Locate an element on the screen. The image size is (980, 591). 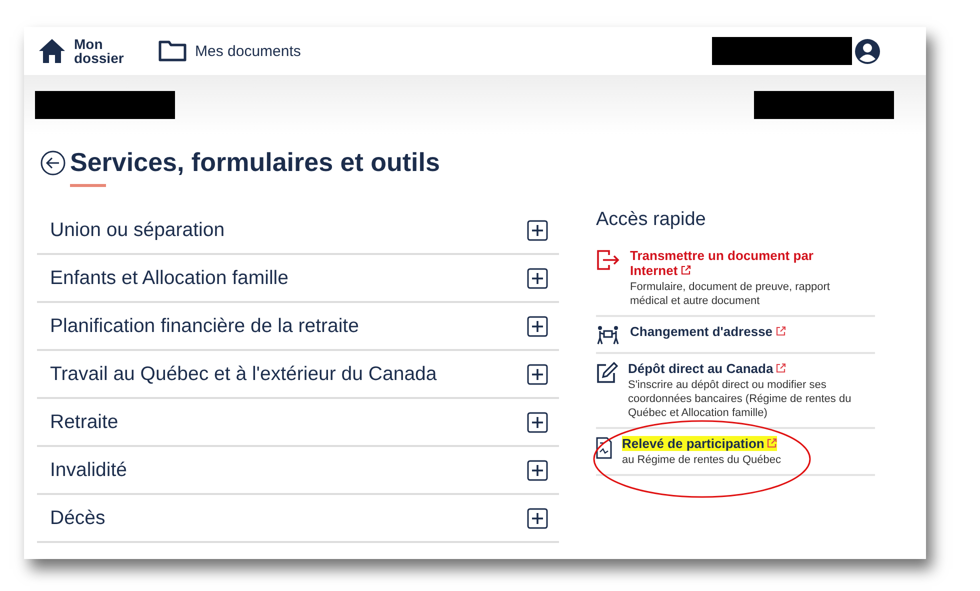
user-avatar-icon is located at coordinates (867, 51).